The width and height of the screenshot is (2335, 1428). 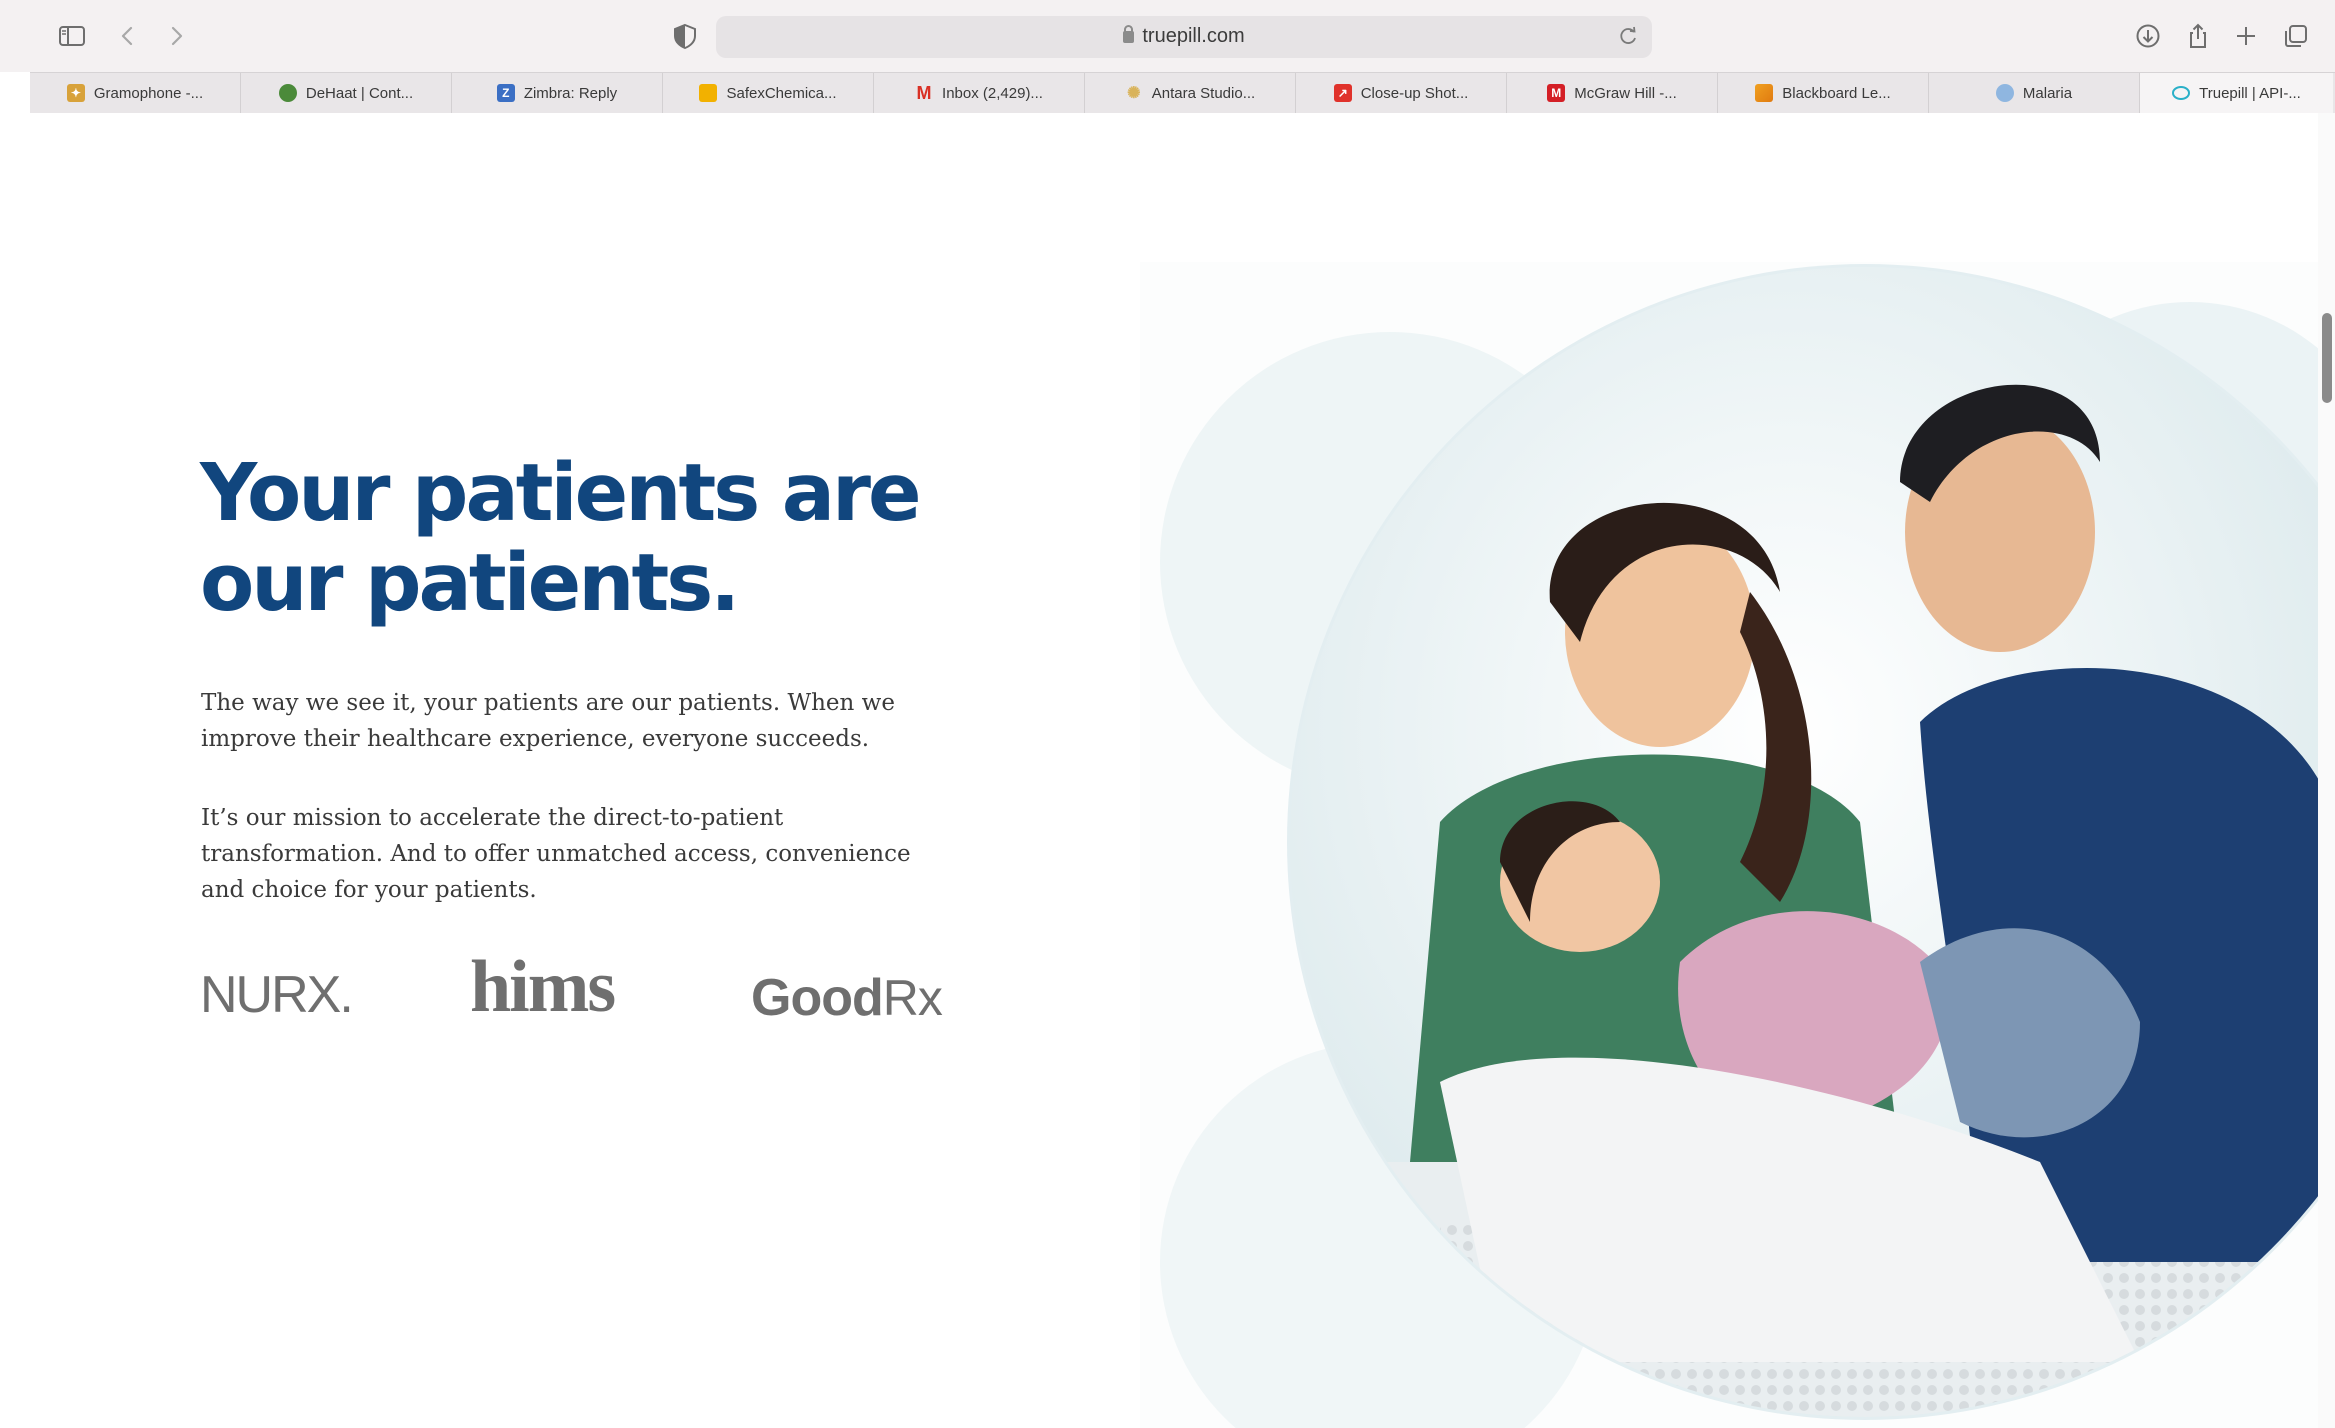 What do you see at coordinates (543, 987) in the screenshot?
I see `hims-logo: hims` at bounding box center [543, 987].